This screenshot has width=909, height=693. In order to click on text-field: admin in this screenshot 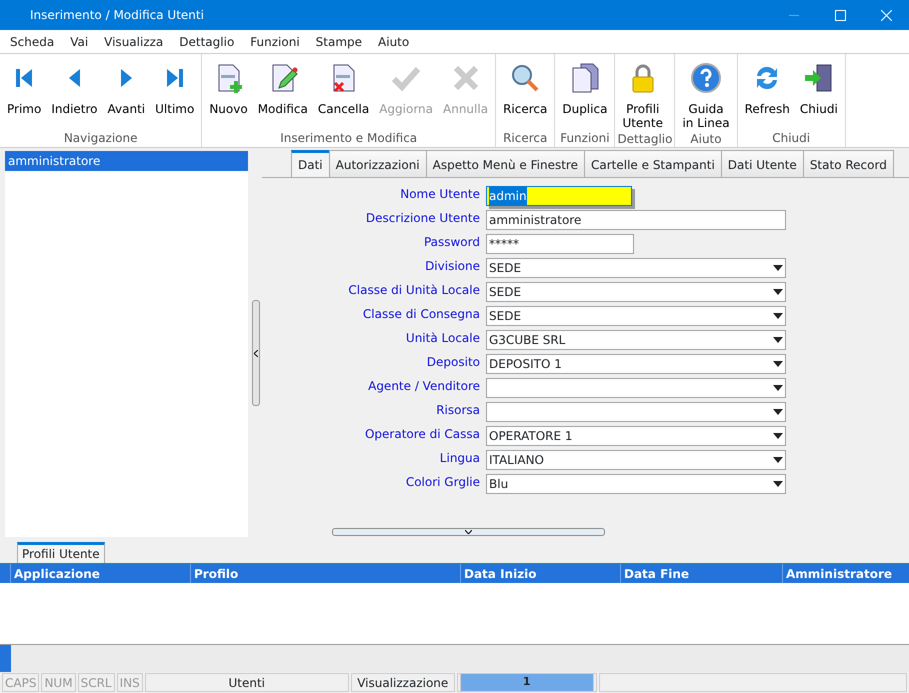, I will do `click(559, 196)`.